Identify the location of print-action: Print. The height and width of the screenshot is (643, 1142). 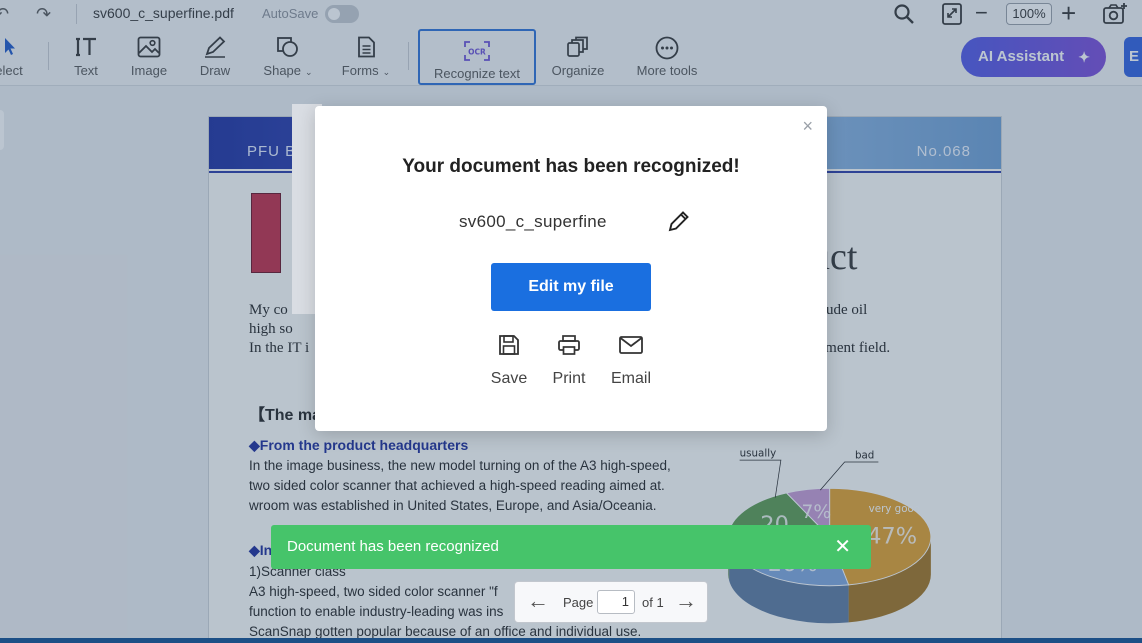
(569, 361).